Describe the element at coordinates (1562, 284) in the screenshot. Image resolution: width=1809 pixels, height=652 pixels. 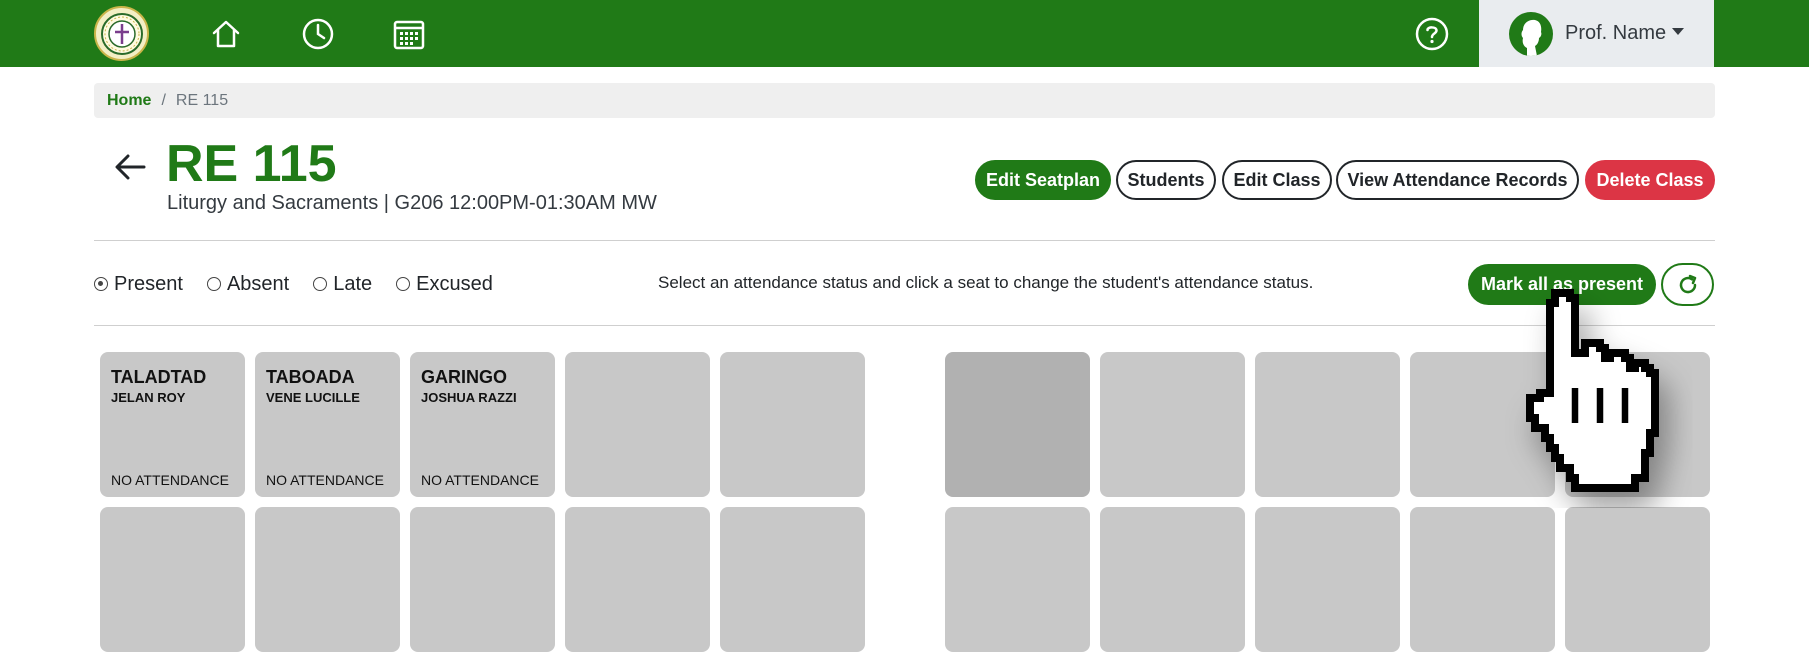
I see `mark-all-present-button: Mark all as present` at that location.